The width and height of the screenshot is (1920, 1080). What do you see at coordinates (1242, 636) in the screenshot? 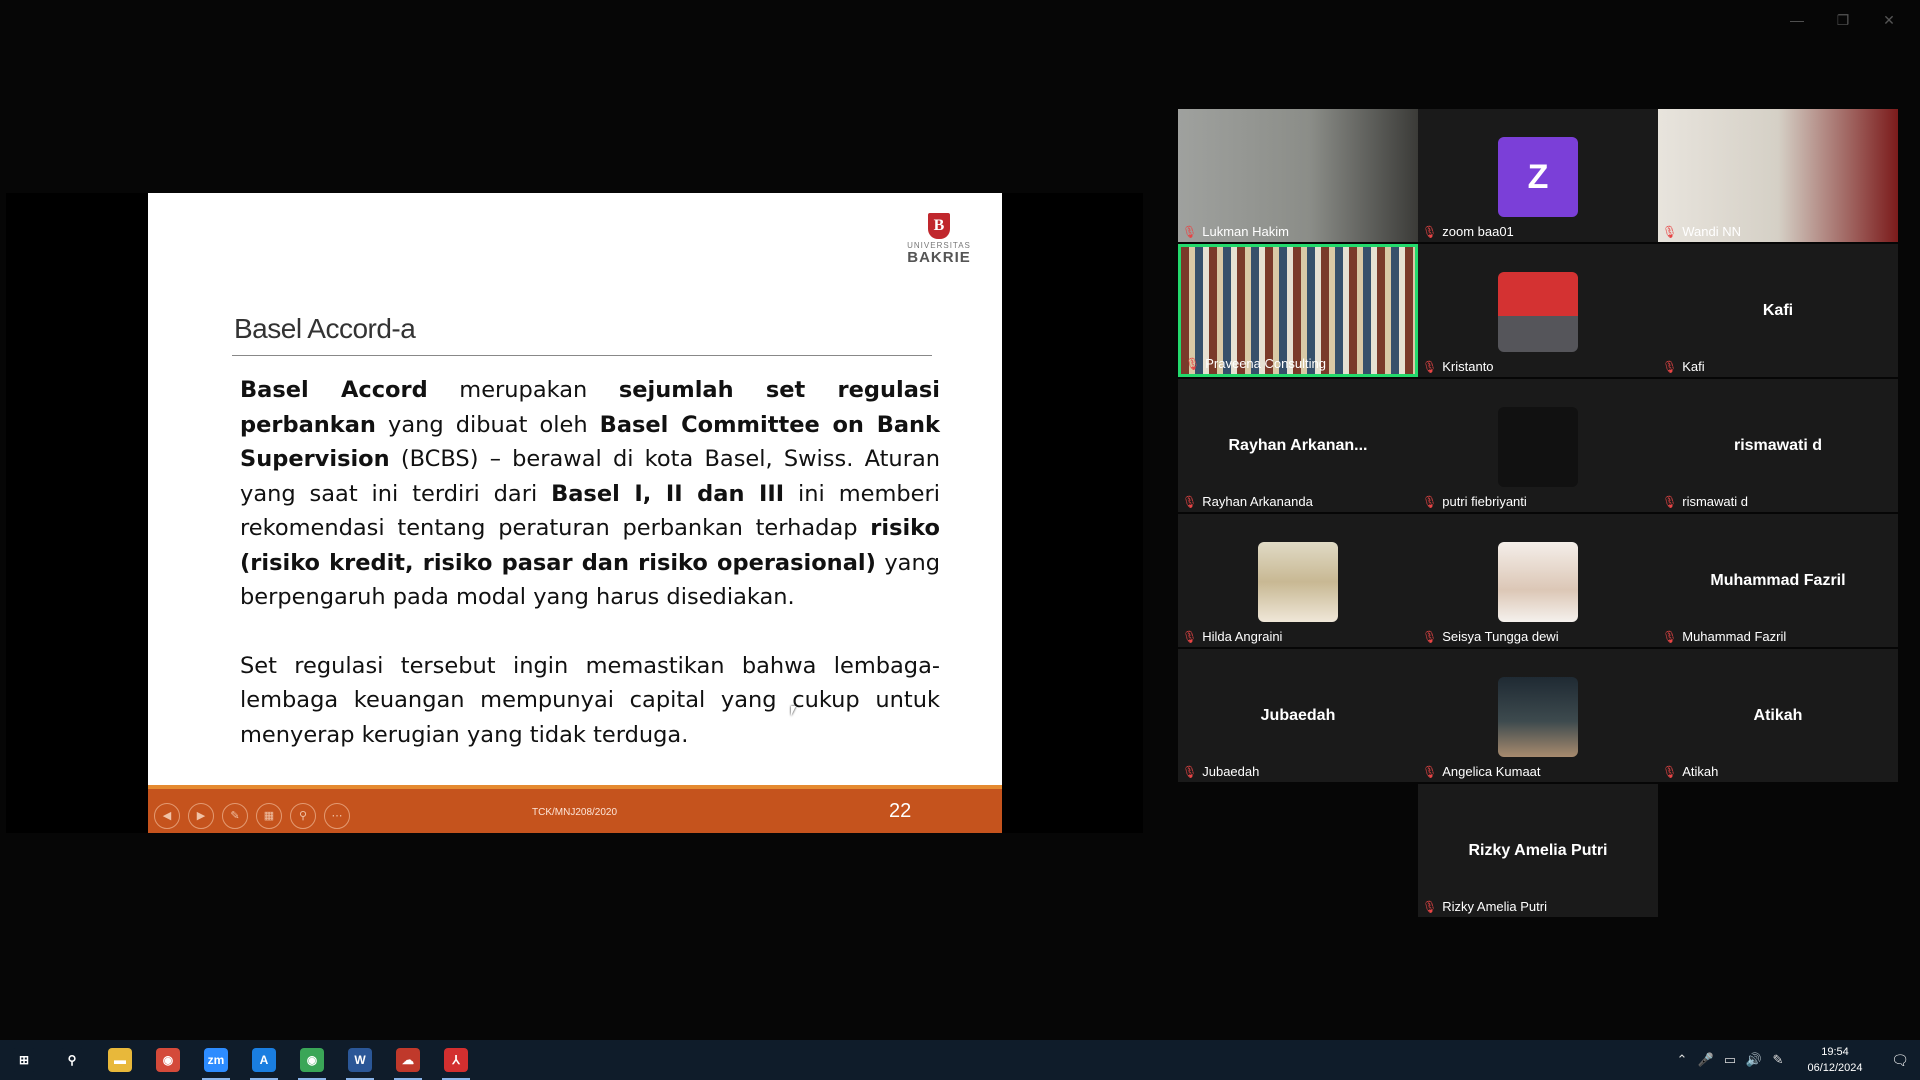
I see `participant-name: Hilda Angraini` at bounding box center [1242, 636].